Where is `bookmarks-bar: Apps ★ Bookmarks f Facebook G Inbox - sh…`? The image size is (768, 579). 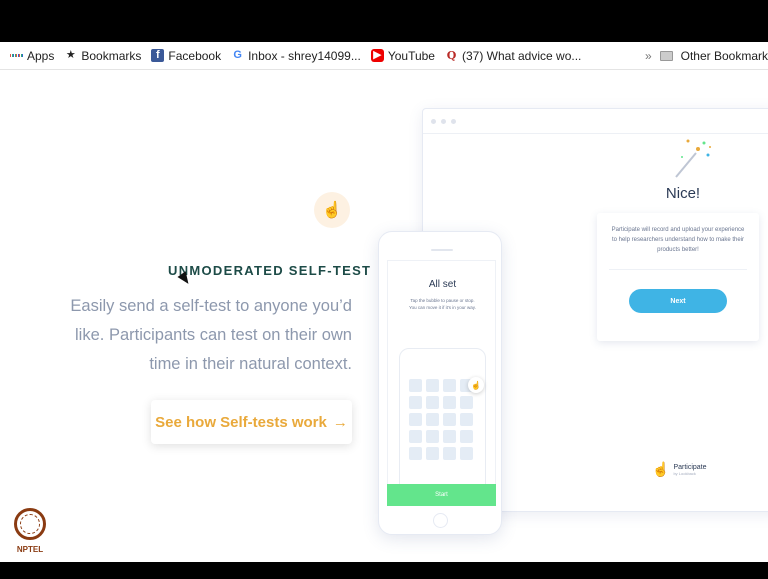 bookmarks-bar: Apps ★ Bookmarks f Facebook G Inbox - sh… is located at coordinates (384, 56).